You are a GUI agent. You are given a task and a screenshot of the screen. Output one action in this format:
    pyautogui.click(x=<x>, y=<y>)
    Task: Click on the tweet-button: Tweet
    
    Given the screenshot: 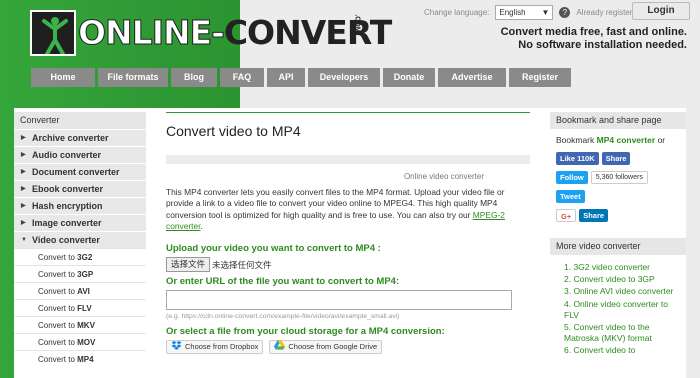 What is the action you would take?
    pyautogui.click(x=570, y=196)
    